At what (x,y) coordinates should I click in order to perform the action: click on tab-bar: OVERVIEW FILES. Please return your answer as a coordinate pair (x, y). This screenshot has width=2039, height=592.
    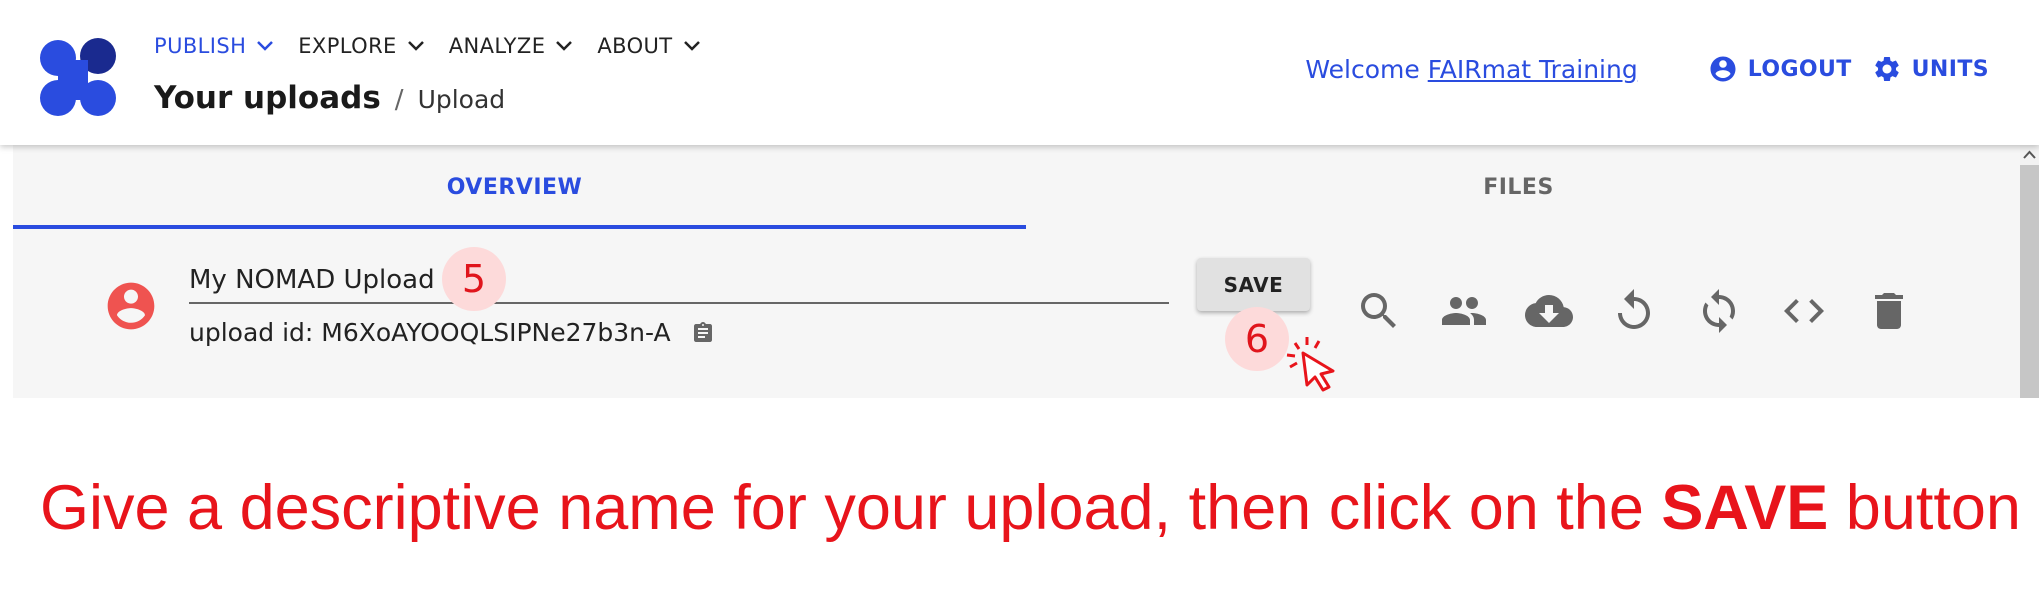
    Looking at the image, I should click on (1016, 187).